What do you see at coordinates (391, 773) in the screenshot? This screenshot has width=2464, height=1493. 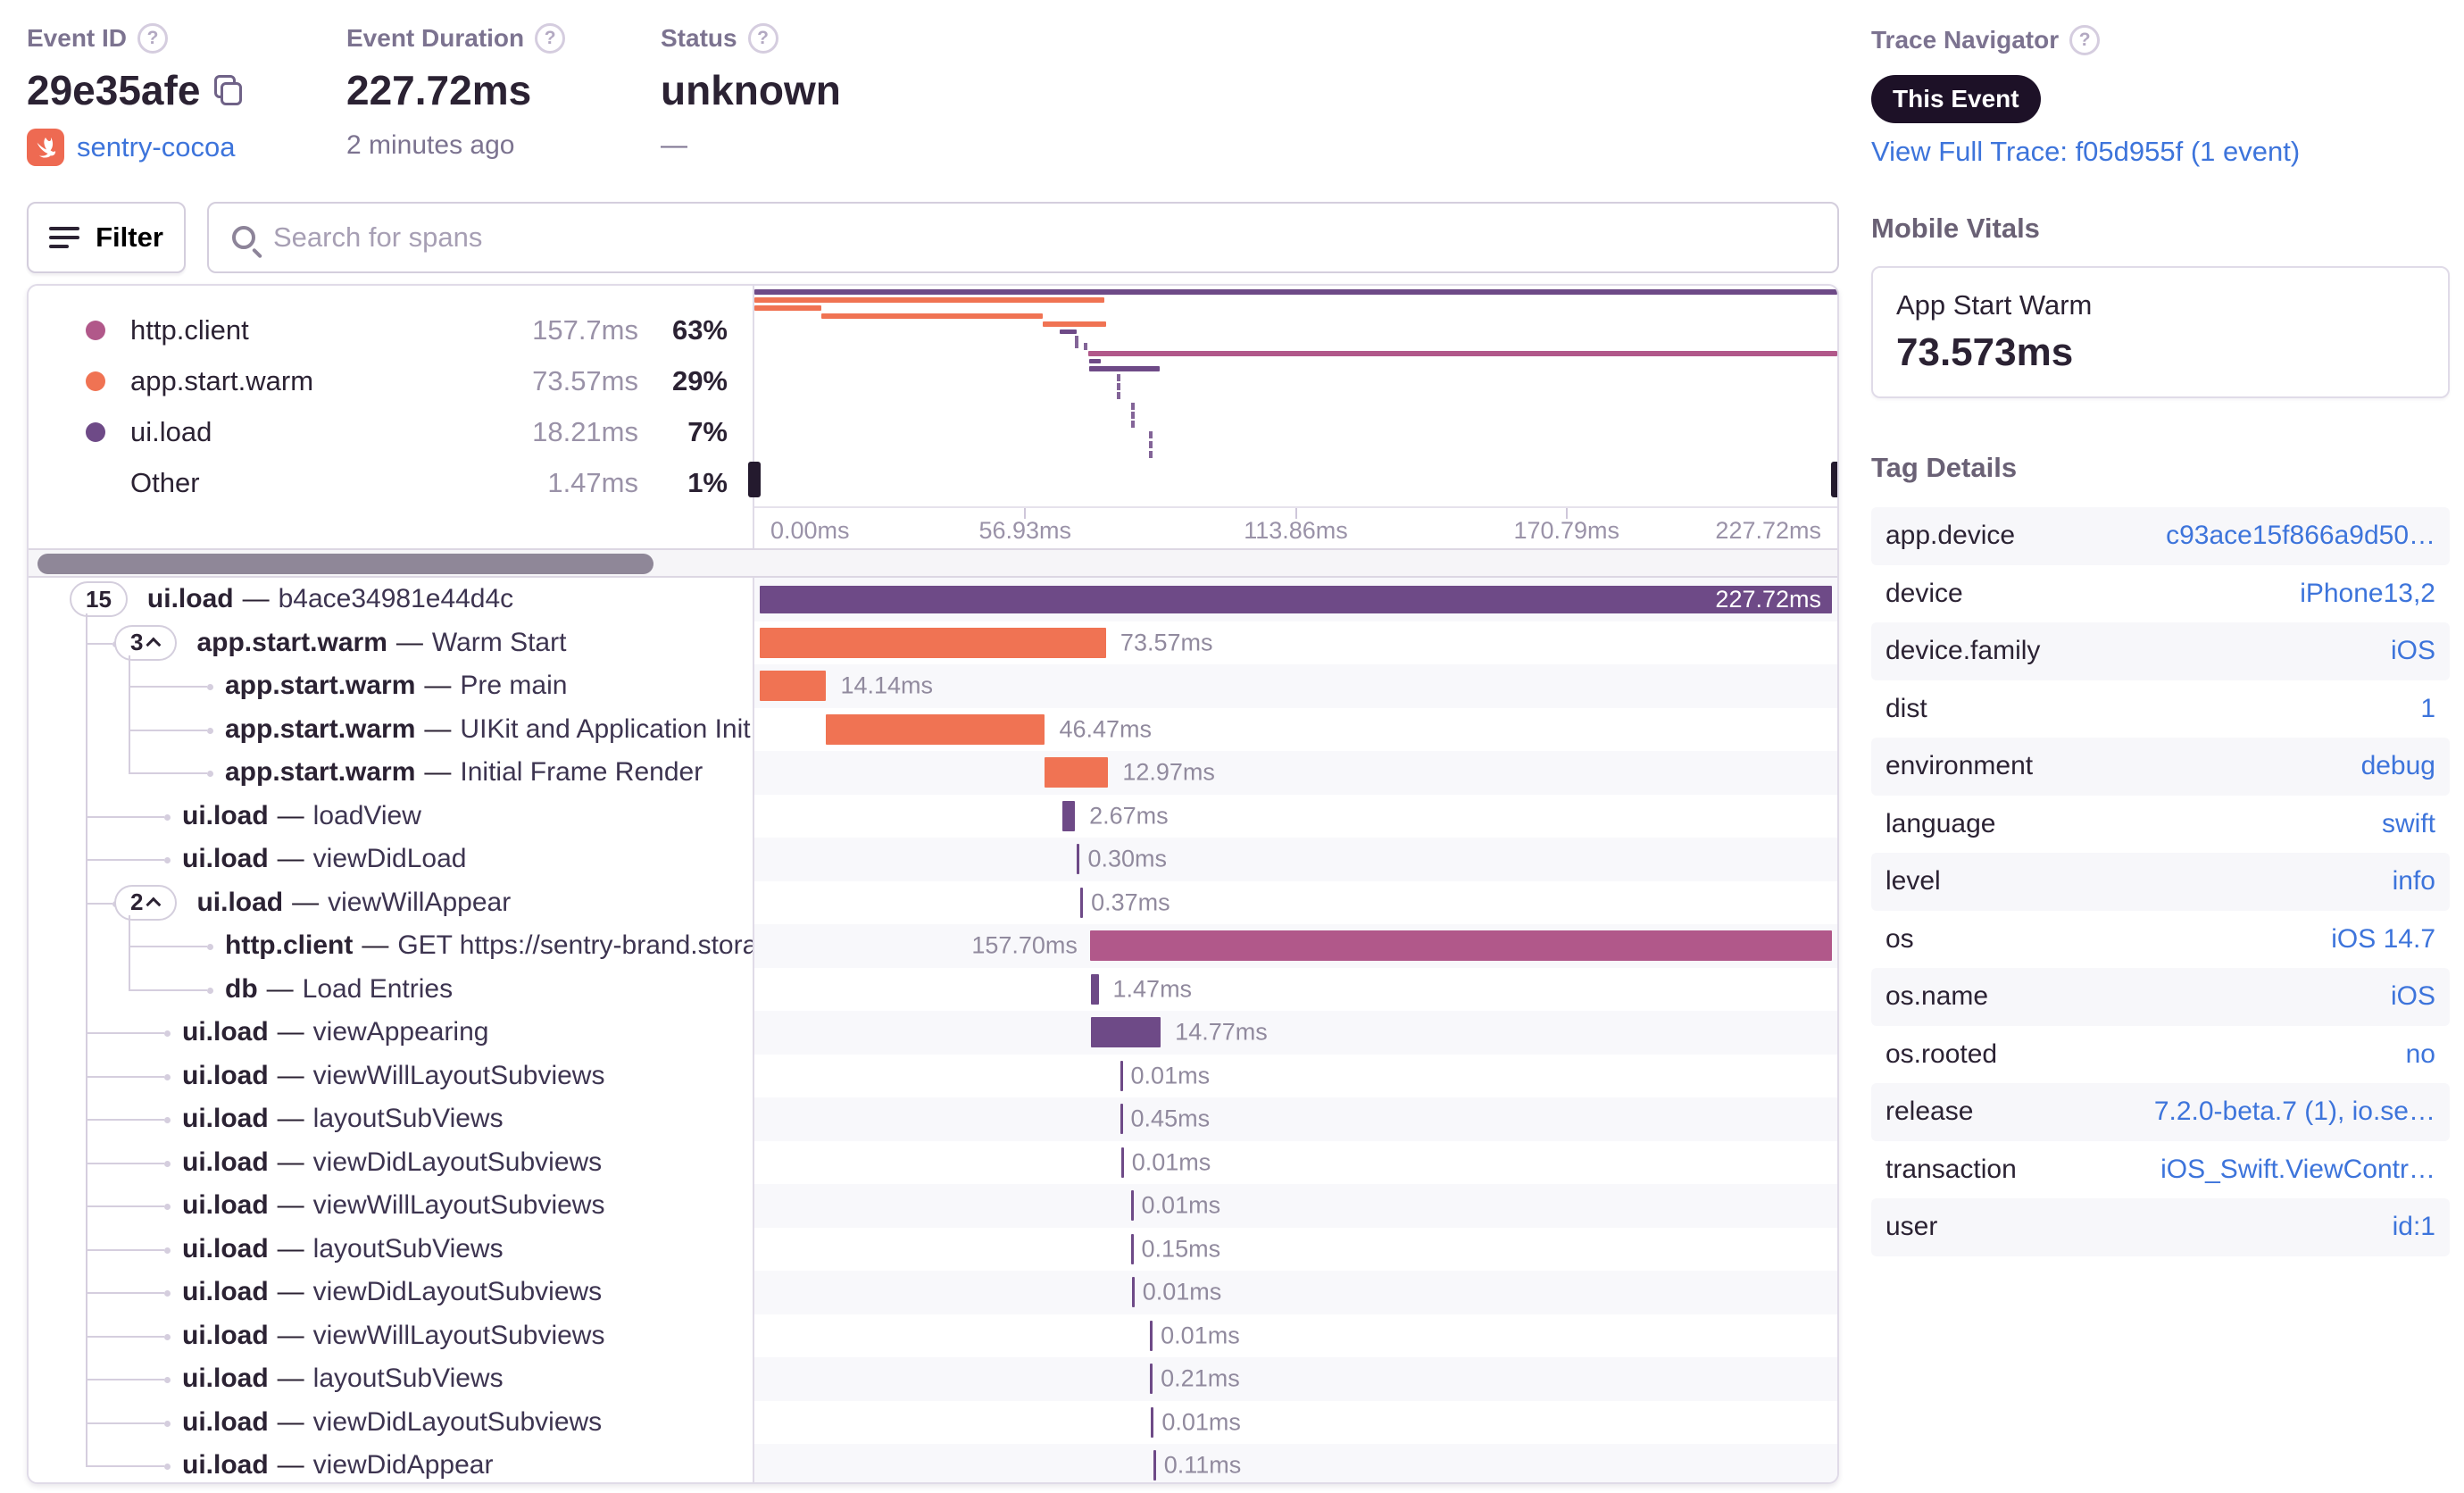 I see `span-name-cell: app.start.warm — Initial Frame Render` at bounding box center [391, 773].